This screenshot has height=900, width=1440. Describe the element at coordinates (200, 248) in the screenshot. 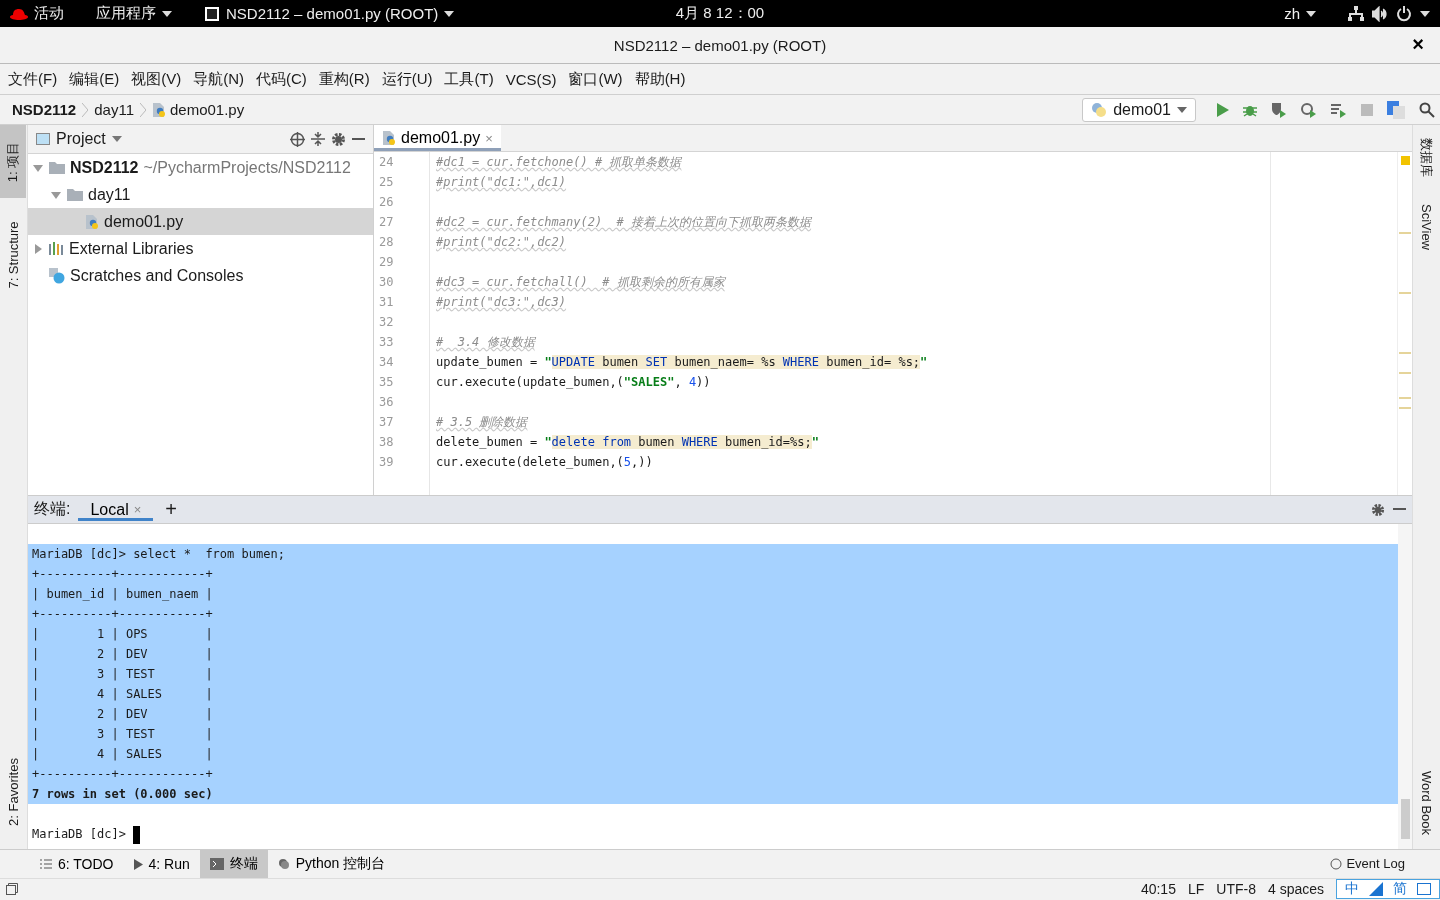

I see `tree-item: External Libraries` at that location.